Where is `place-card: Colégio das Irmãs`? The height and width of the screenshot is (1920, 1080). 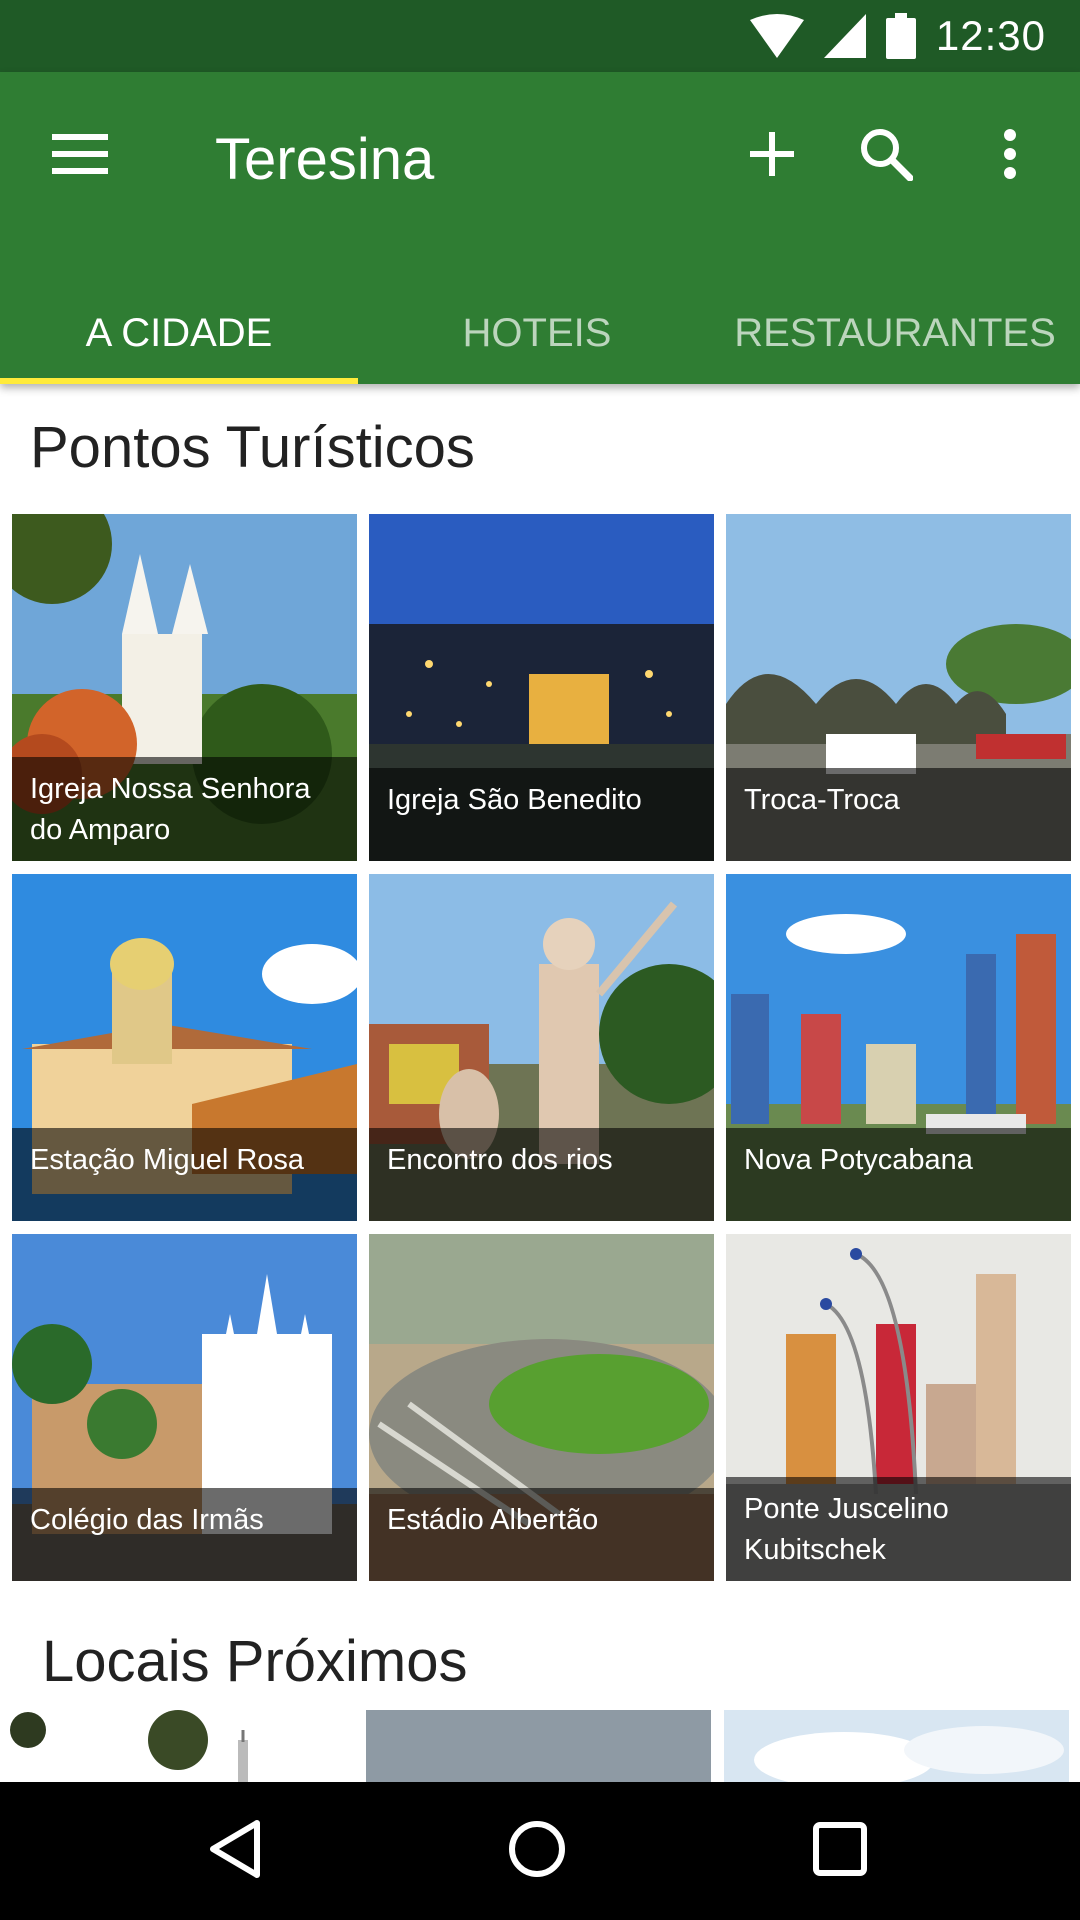
place-card: Colégio das Irmãs is located at coordinates (184, 1407).